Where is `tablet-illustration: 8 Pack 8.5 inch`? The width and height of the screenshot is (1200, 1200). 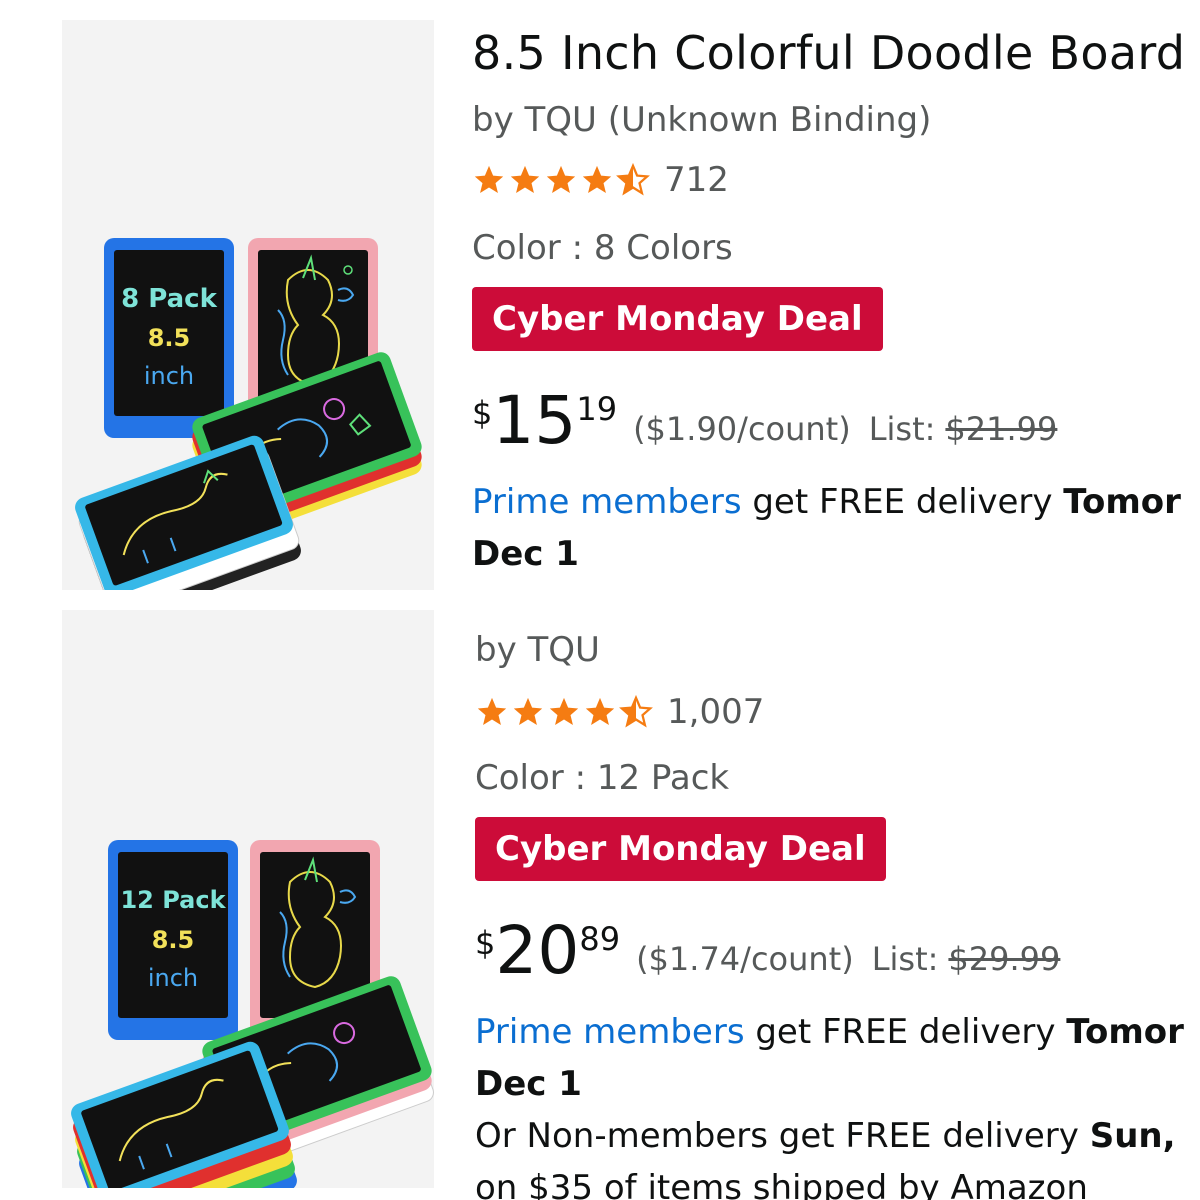
tablet-illustration: 8 Pack 8.5 inch is located at coordinates (169, 338).